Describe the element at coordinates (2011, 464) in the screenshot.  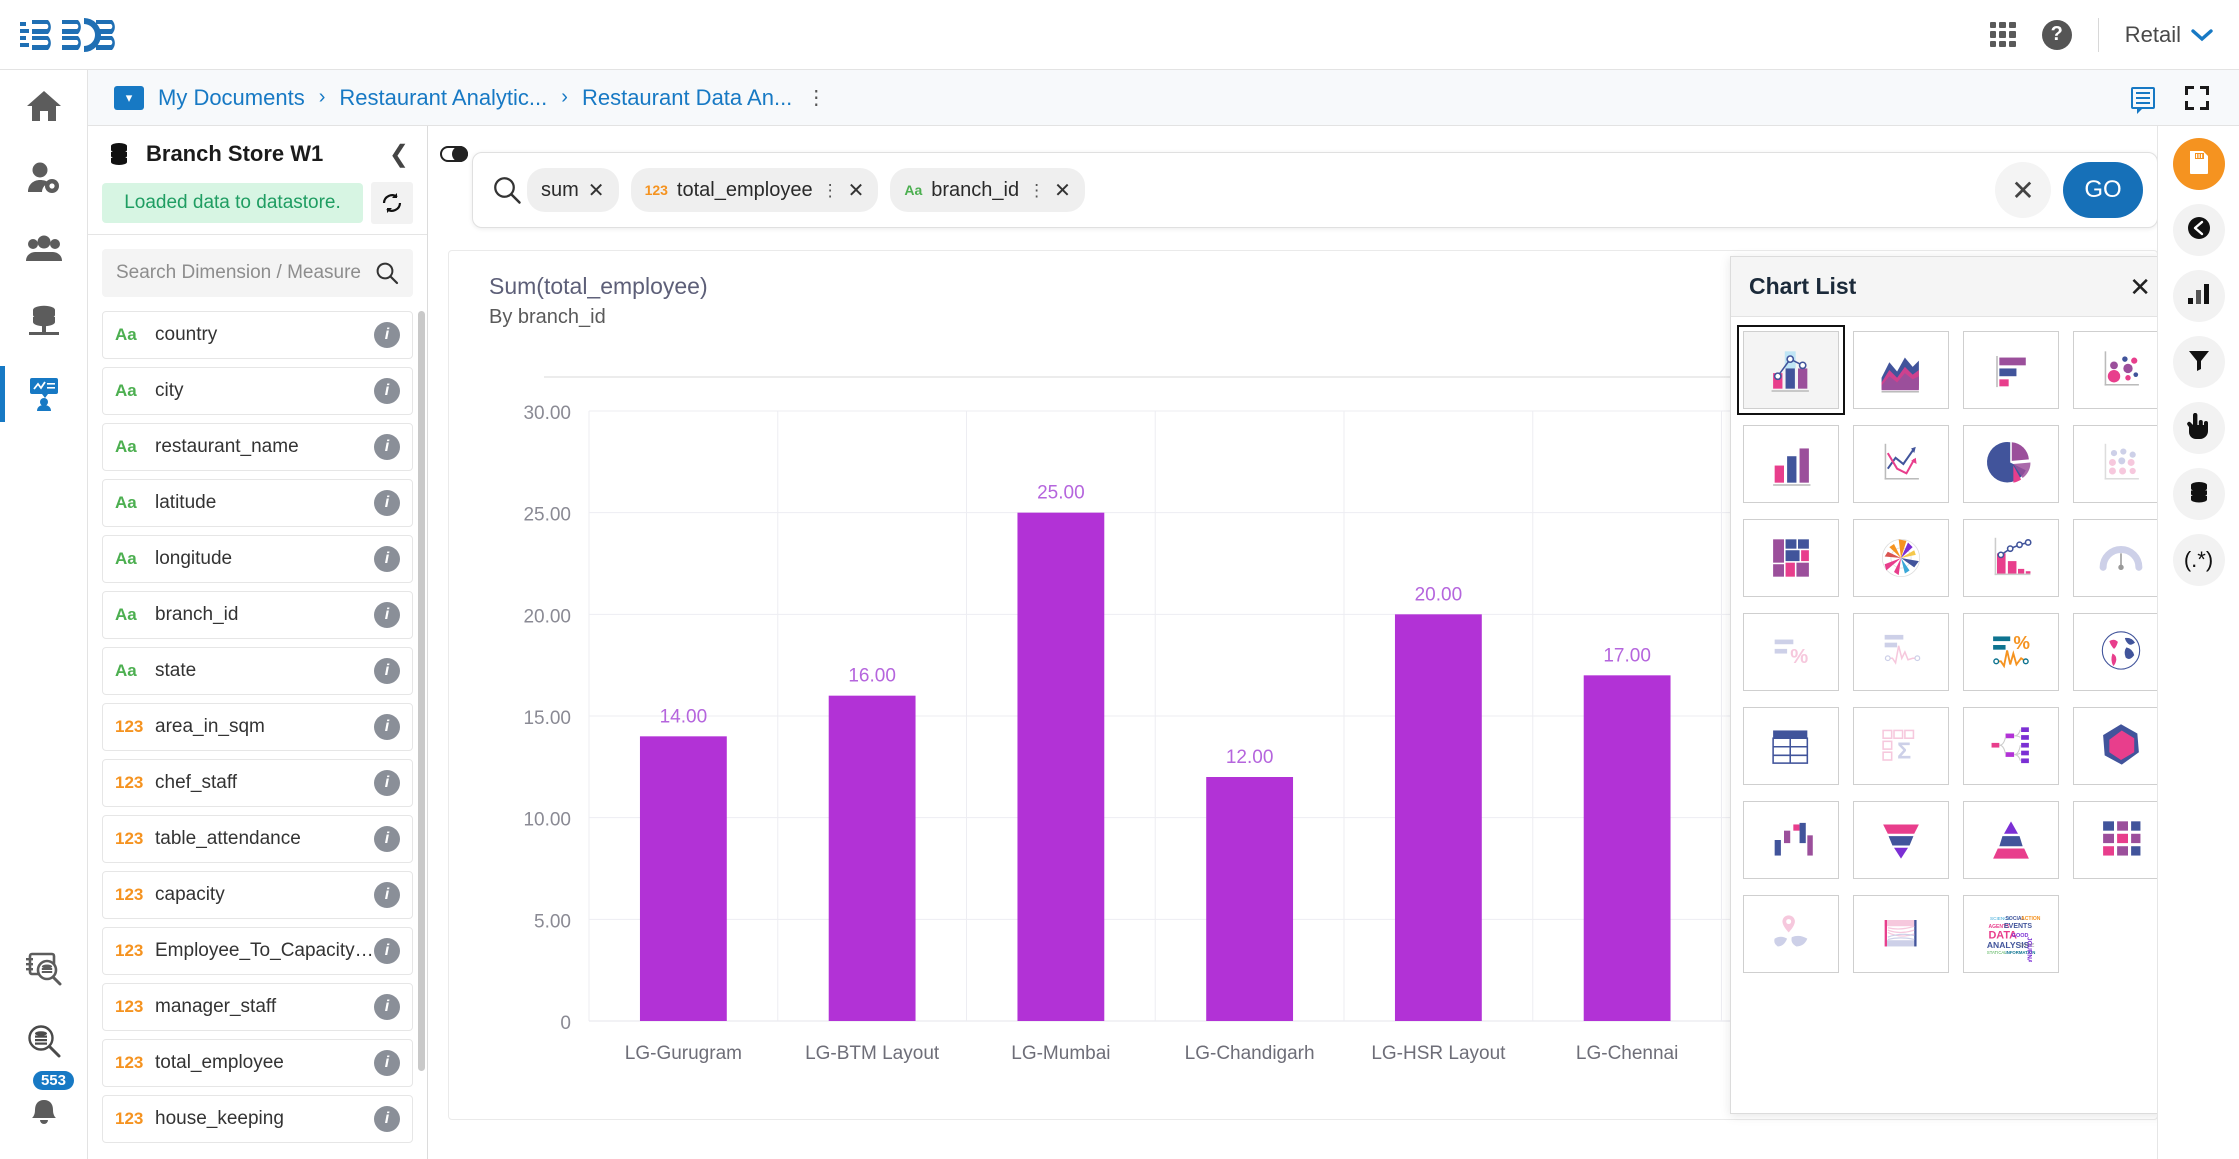
I see `chart-type-pie-chart` at that location.